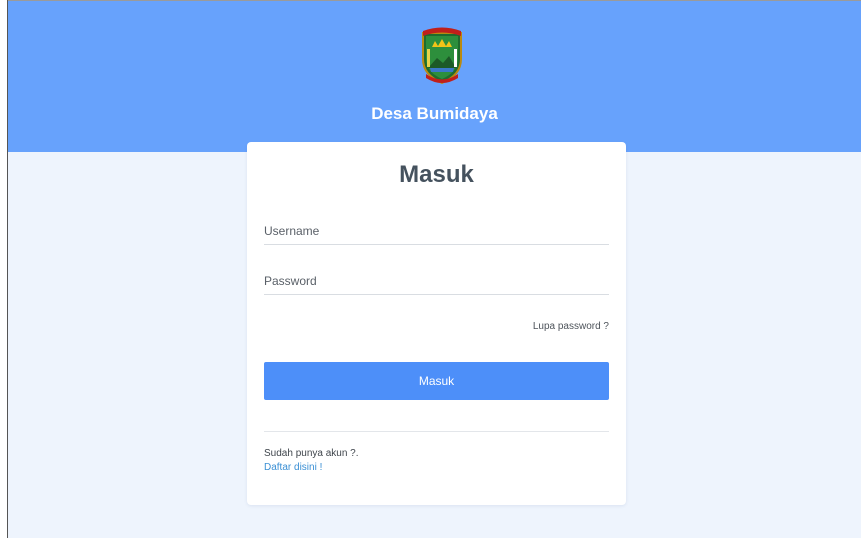  What do you see at coordinates (436, 281) in the screenshot?
I see `password-input` at bounding box center [436, 281].